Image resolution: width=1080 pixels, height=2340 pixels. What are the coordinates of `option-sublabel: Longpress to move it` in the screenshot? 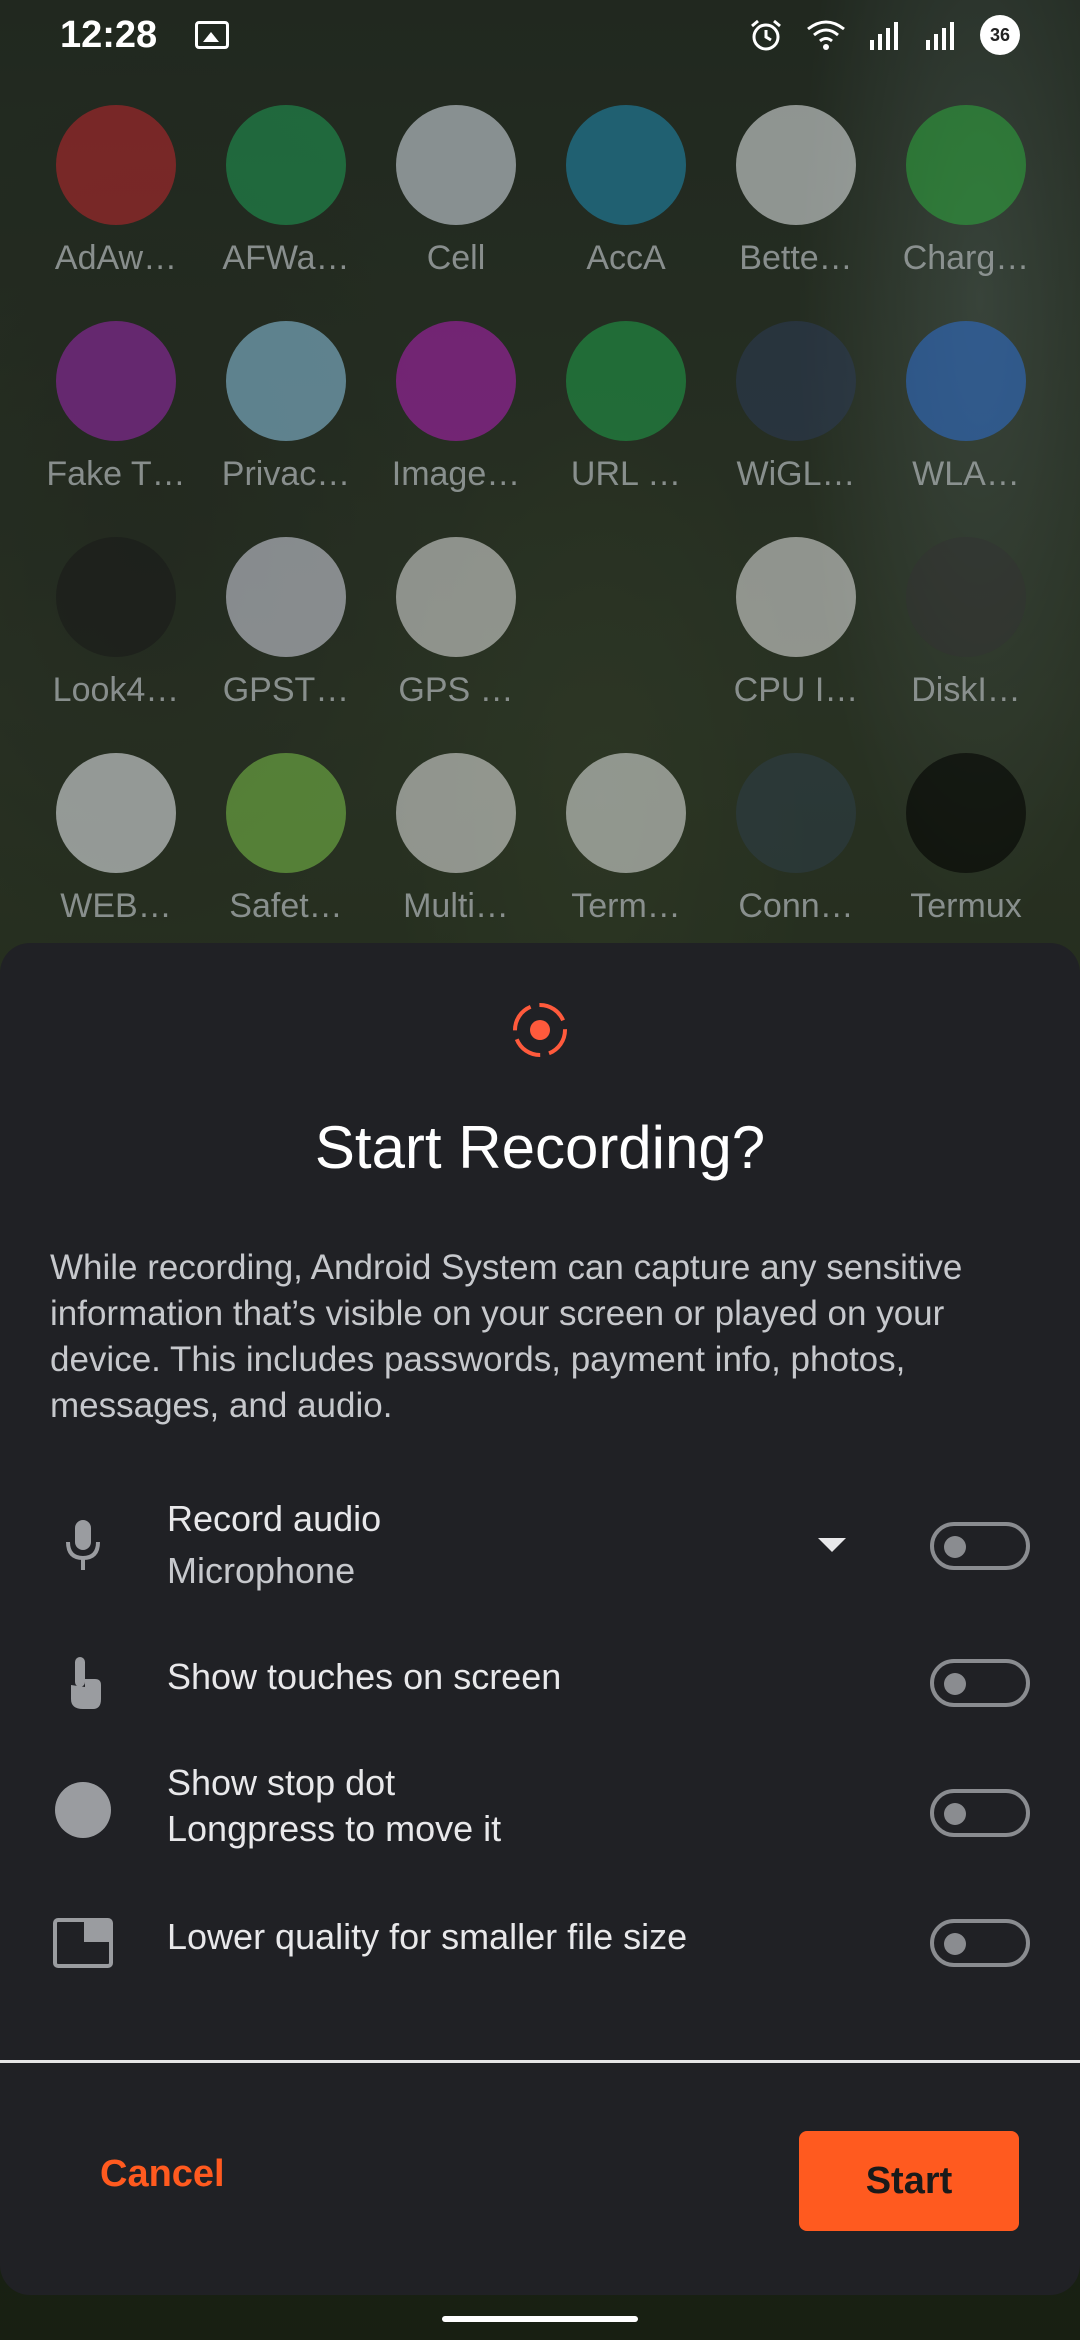 It's located at (334, 1828).